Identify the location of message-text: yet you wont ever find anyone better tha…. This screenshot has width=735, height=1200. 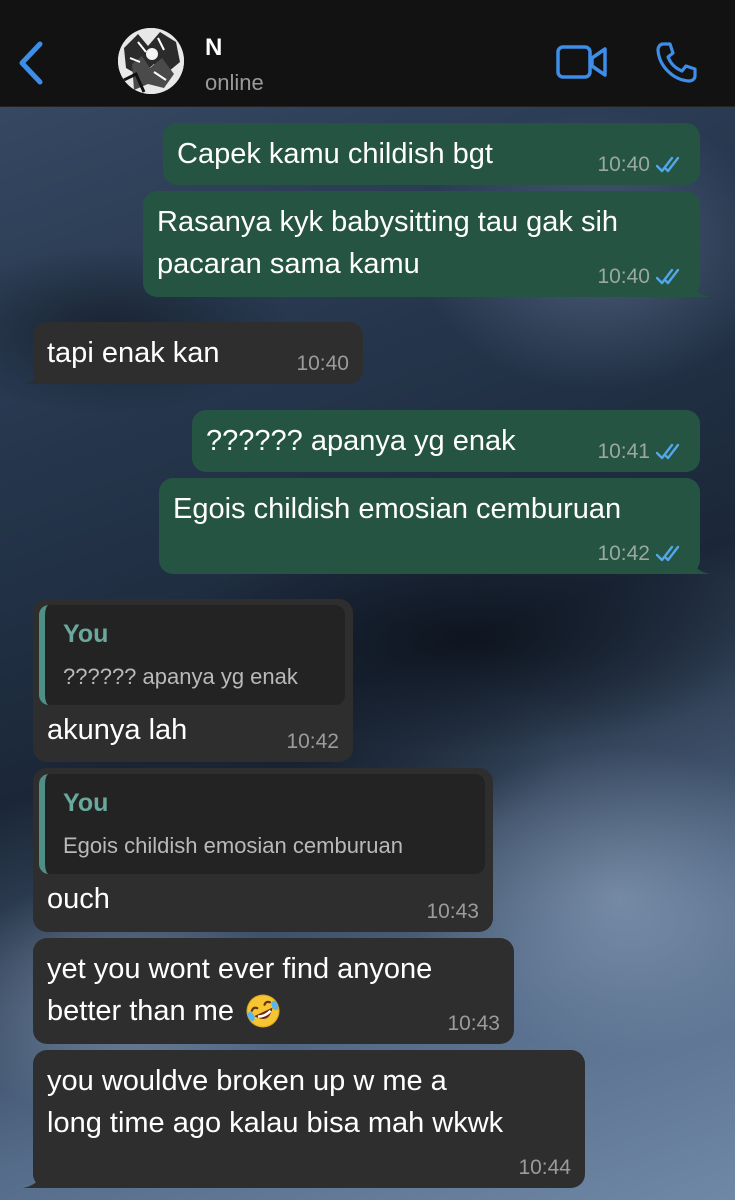
(239, 990).